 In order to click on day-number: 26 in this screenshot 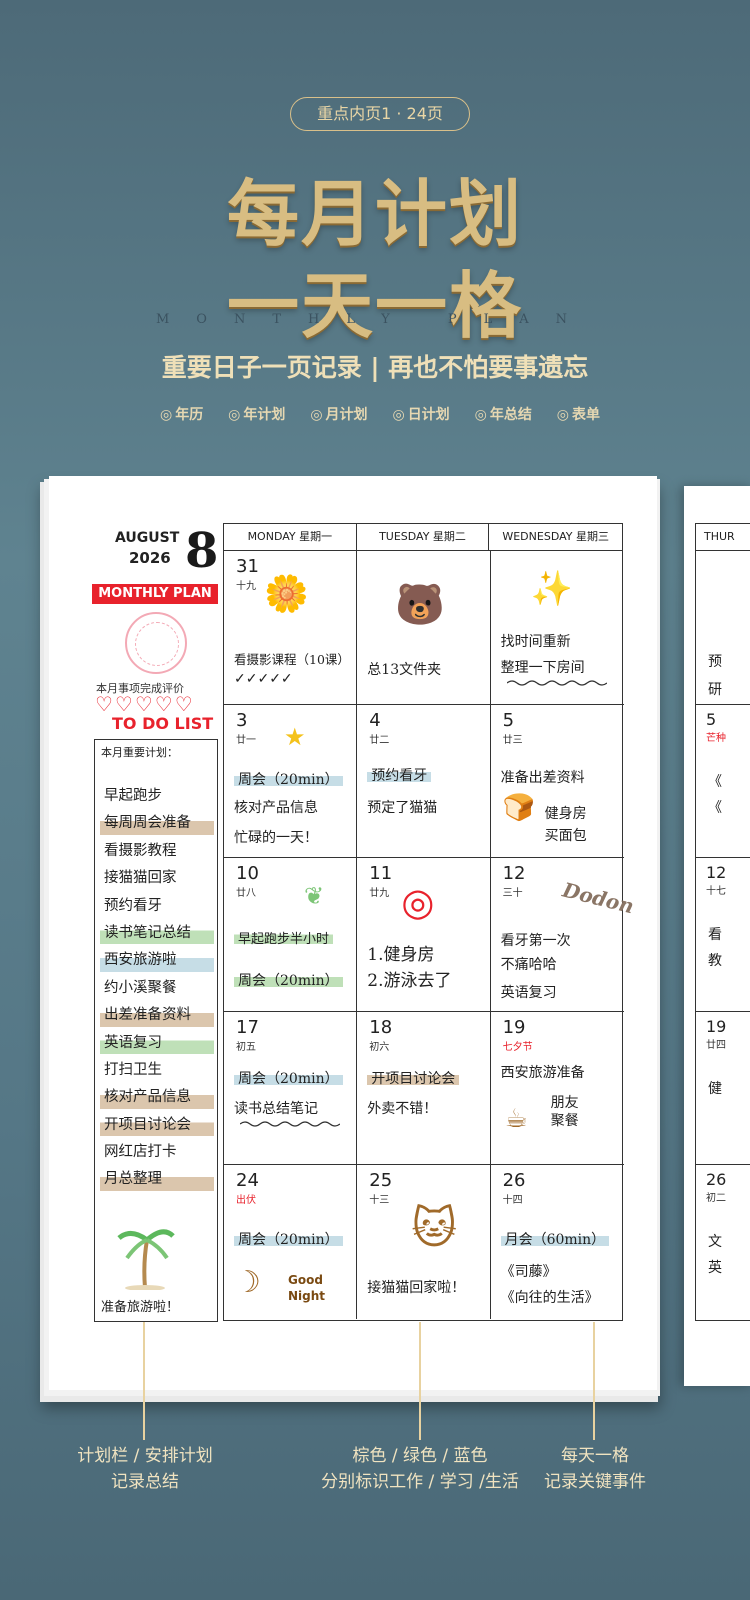, I will do `click(514, 1181)`.